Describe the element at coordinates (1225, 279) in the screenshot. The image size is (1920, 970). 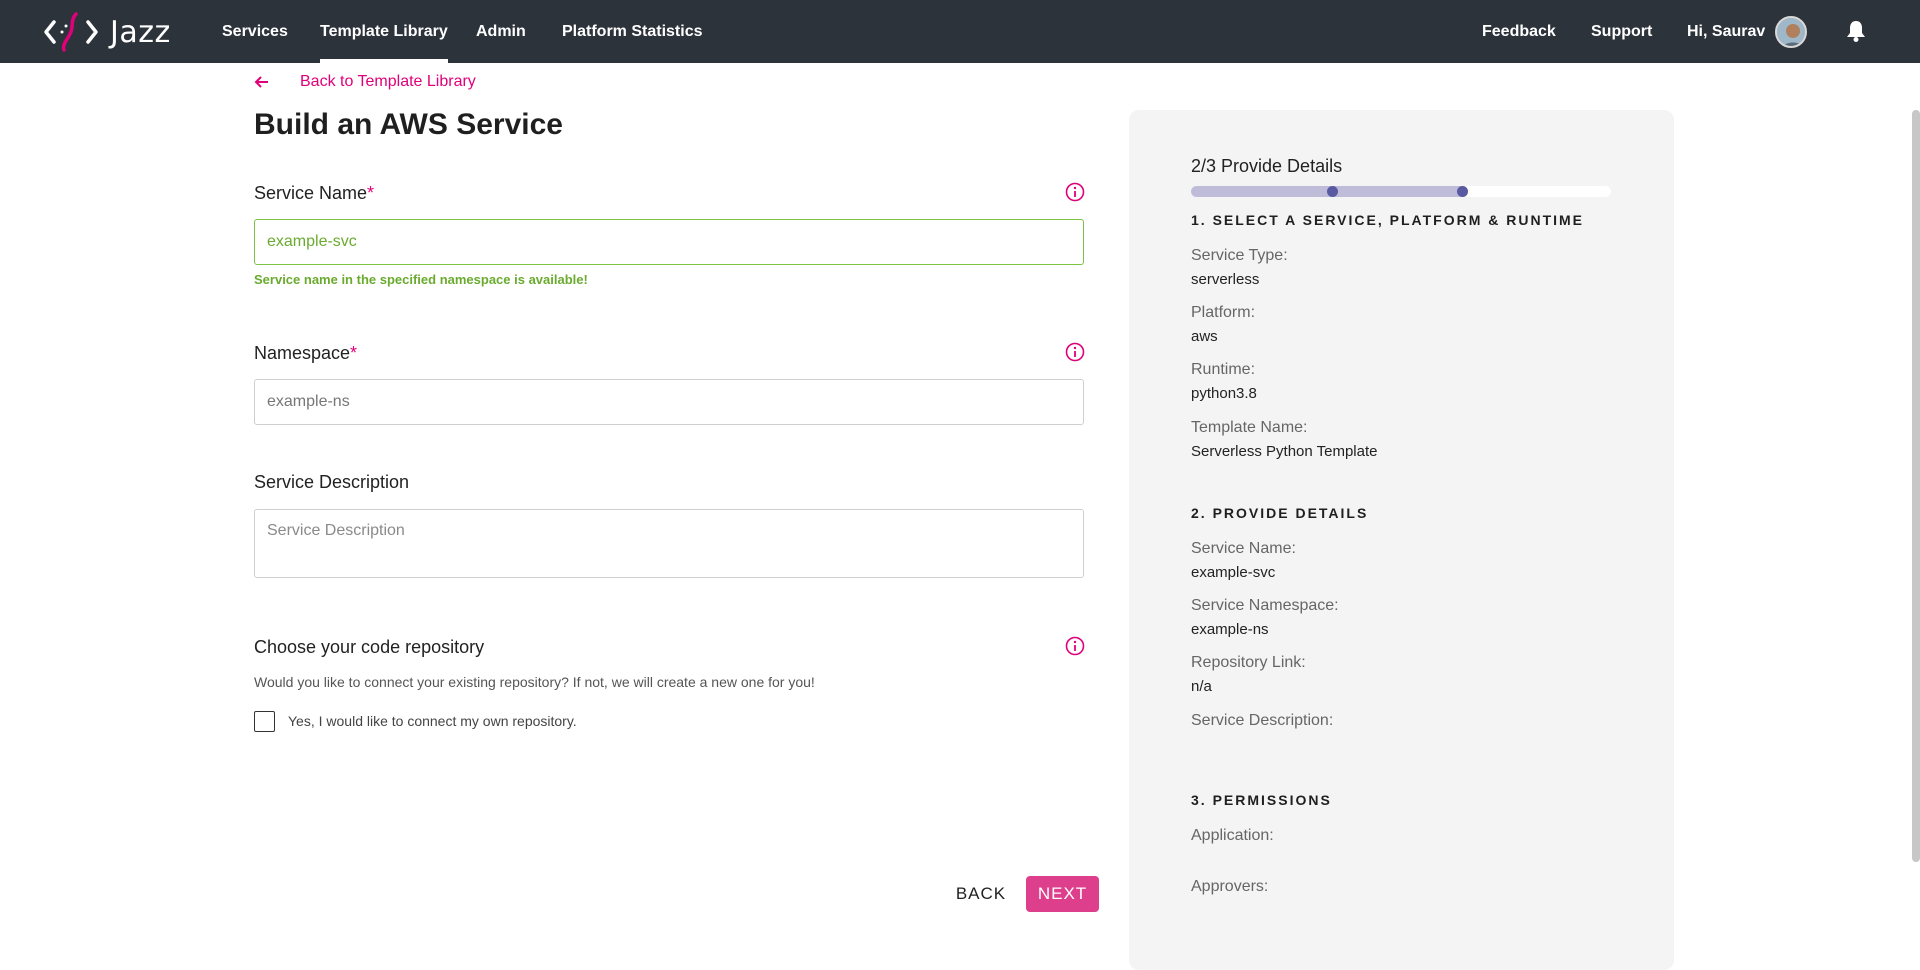
I see `summary-value: serverless` at that location.